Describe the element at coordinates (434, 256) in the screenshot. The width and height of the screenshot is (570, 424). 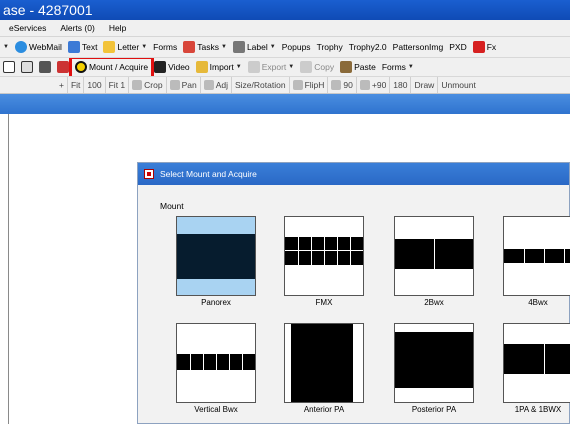
I see `mount-tile-2bwx` at that location.